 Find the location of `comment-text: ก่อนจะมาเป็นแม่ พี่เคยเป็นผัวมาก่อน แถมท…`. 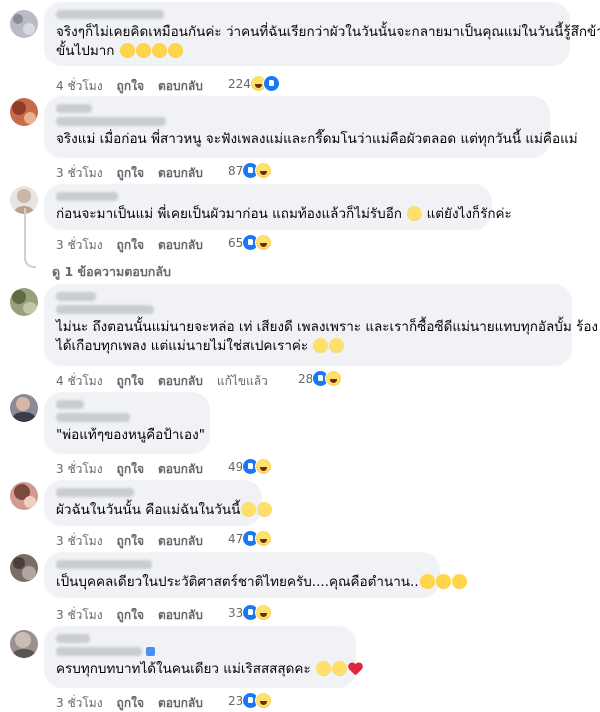

comment-text: ก่อนจะมาเป็นแม่ พี่เคยเป็นผัวมาก่อน แถมท… is located at coordinates (284, 214).